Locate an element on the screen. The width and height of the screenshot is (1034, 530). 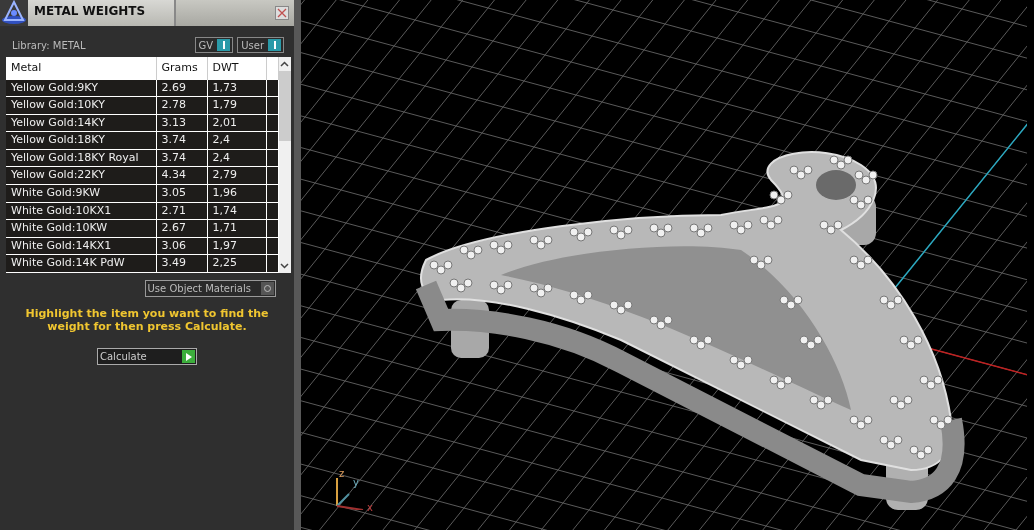
table-cell: Yellow Gold:18KY is located at coordinates (81, 140).